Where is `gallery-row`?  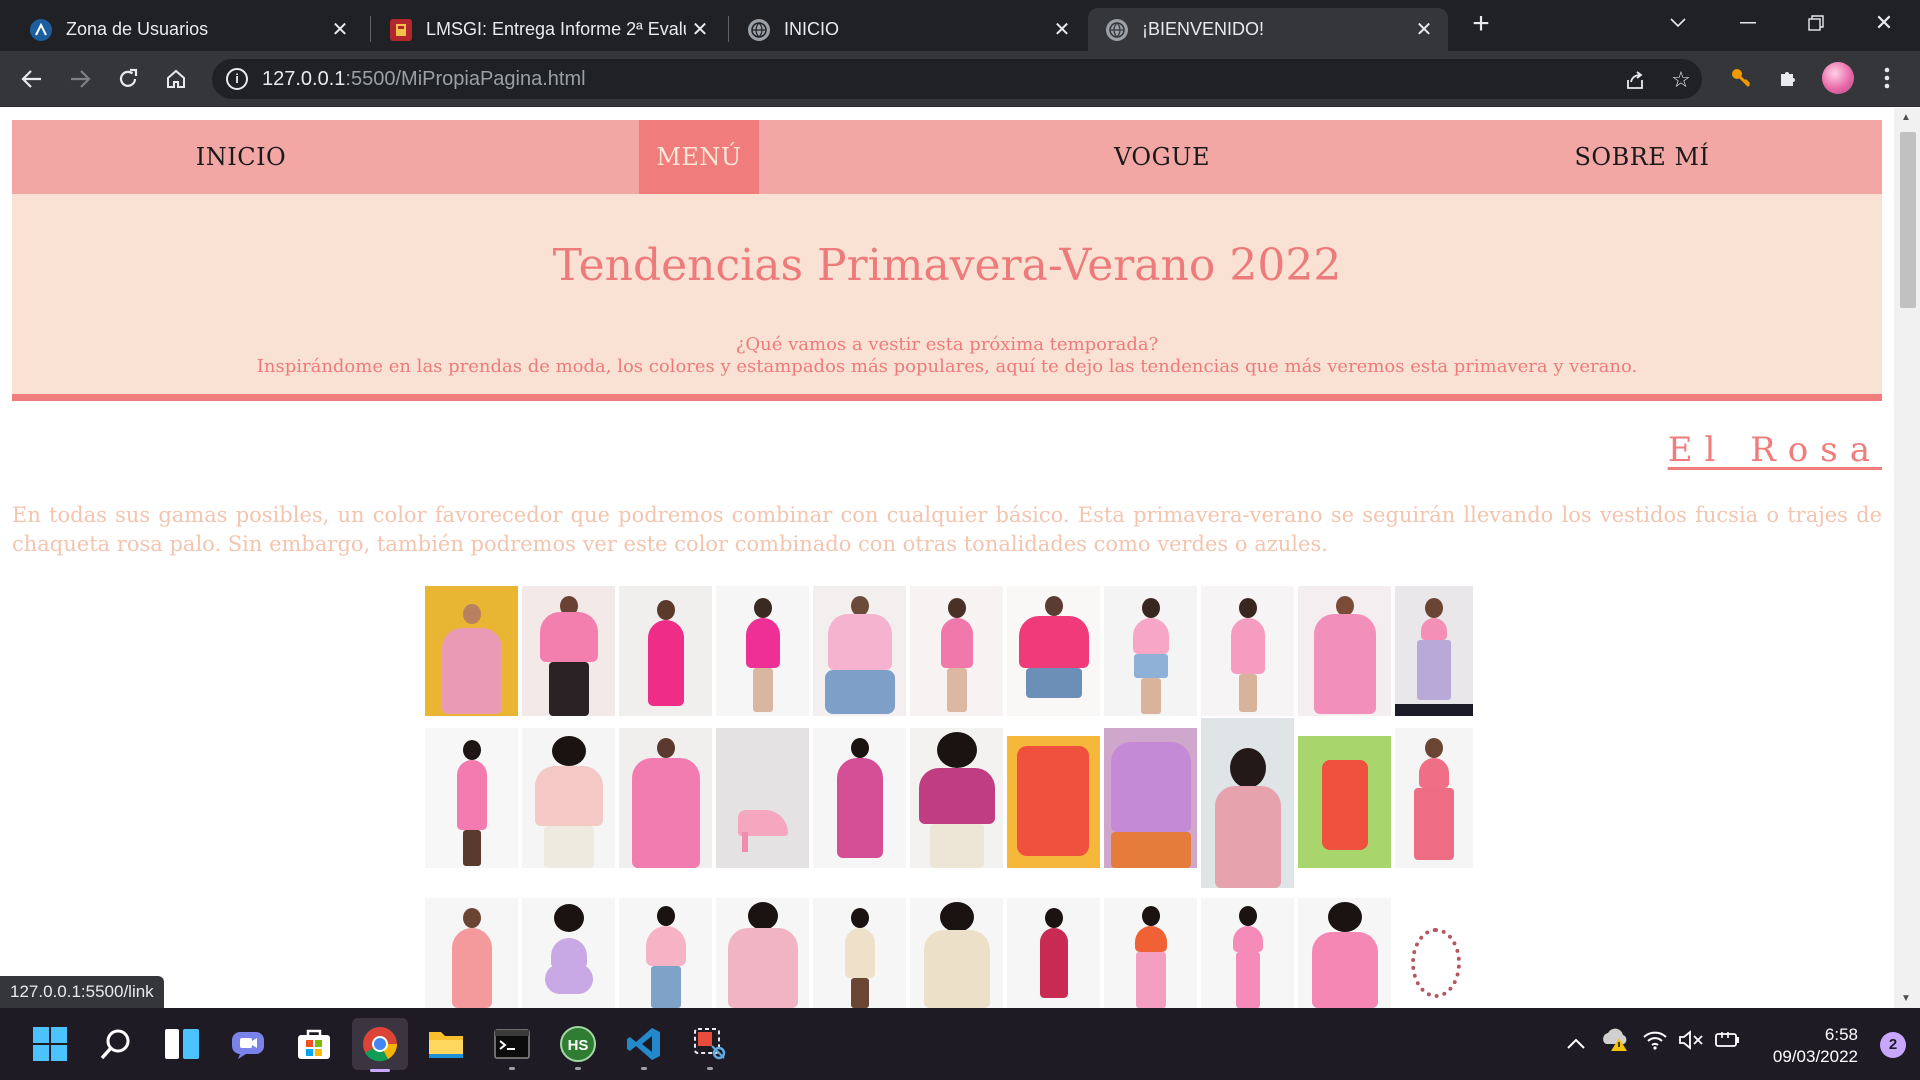 gallery-row is located at coordinates (949, 651).